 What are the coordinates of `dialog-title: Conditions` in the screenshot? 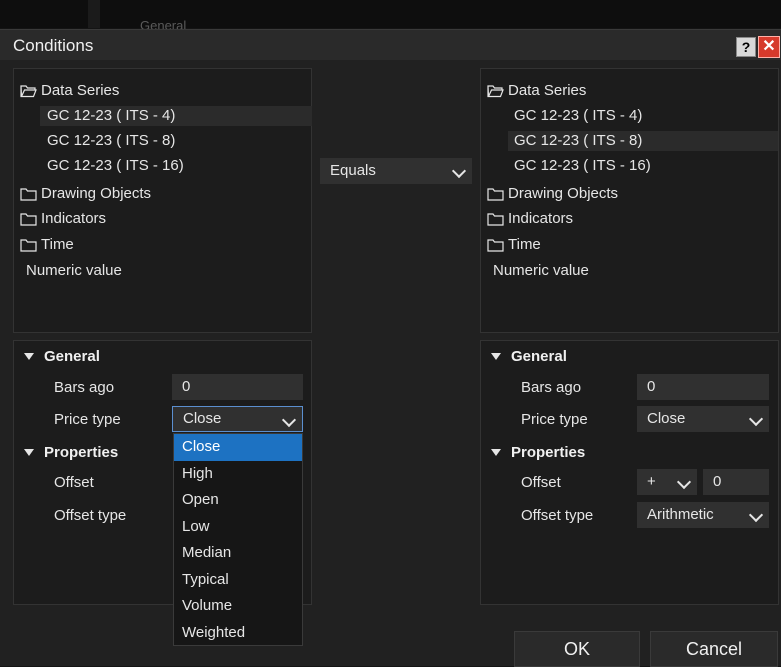 It's located at (53, 45).